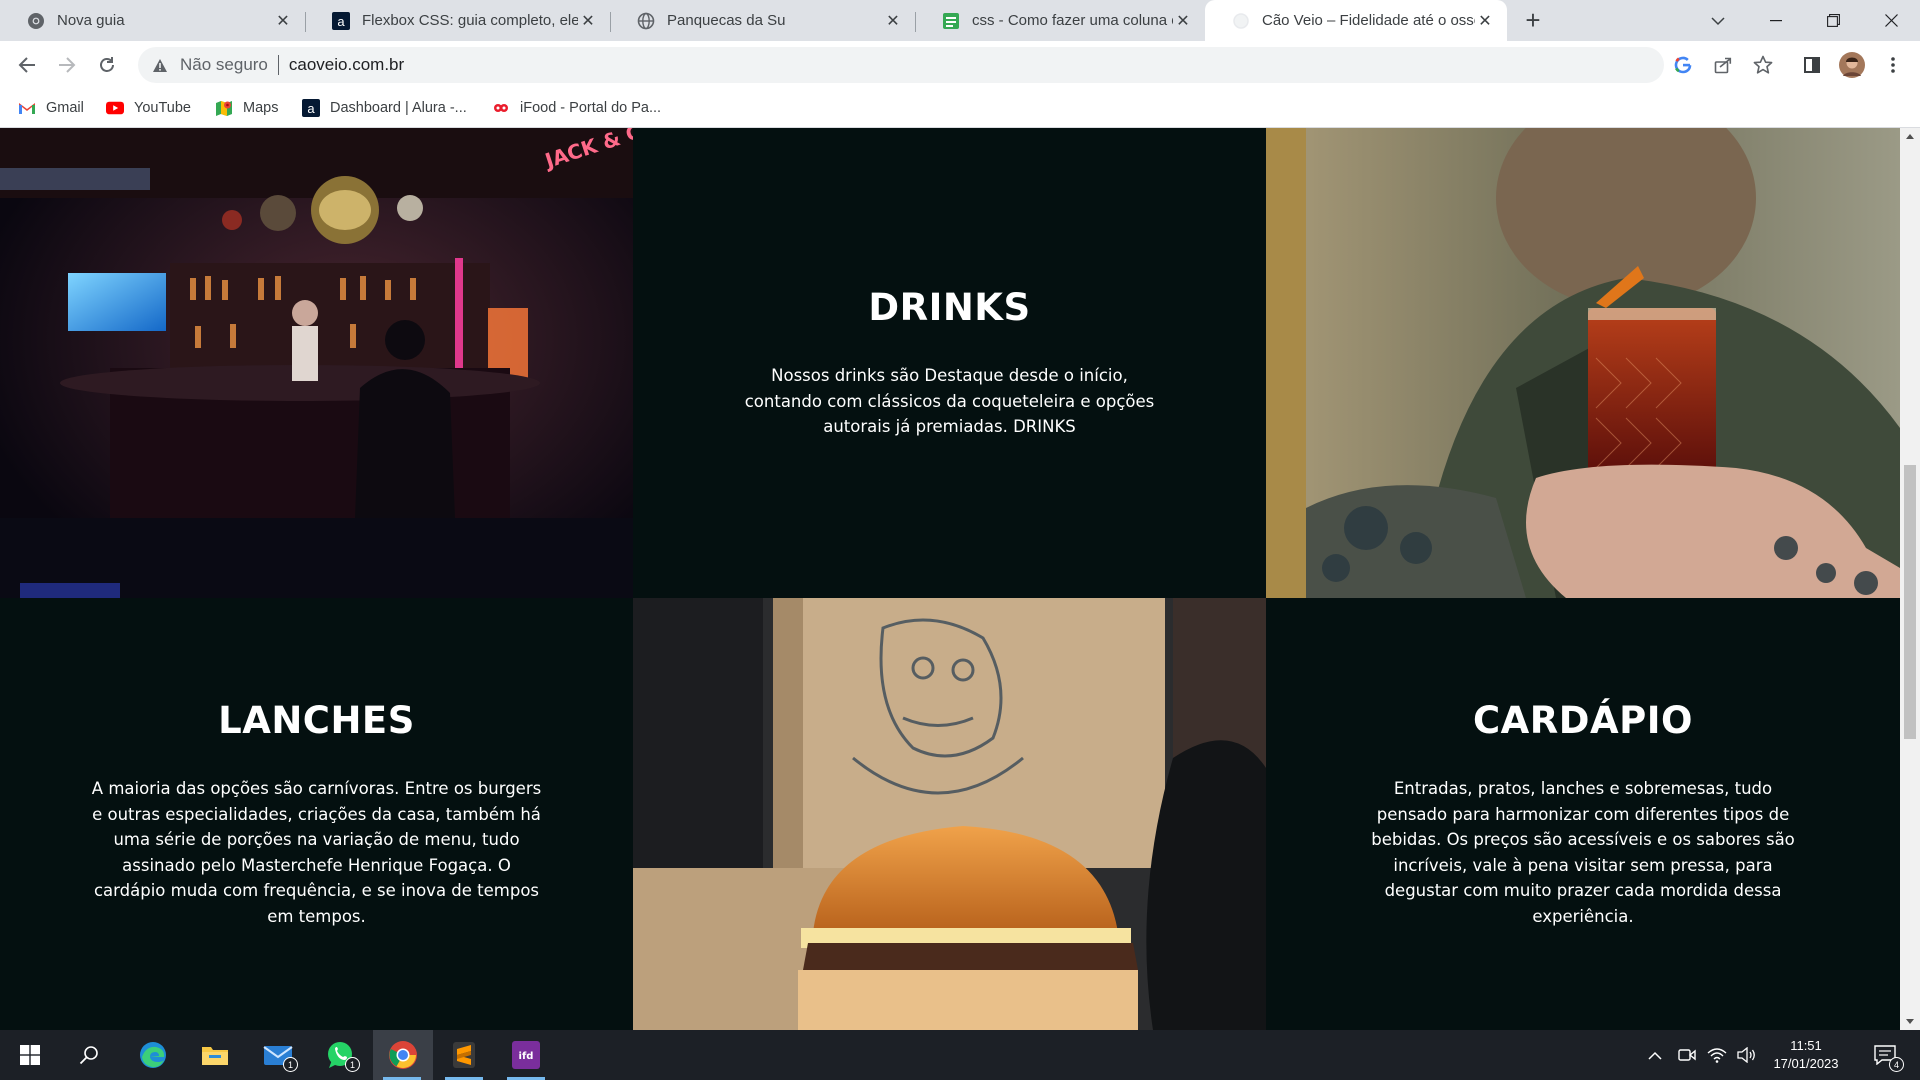 The height and width of the screenshot is (1080, 1920). What do you see at coordinates (1910, 602) in the screenshot?
I see `scroll-thumb` at bounding box center [1910, 602].